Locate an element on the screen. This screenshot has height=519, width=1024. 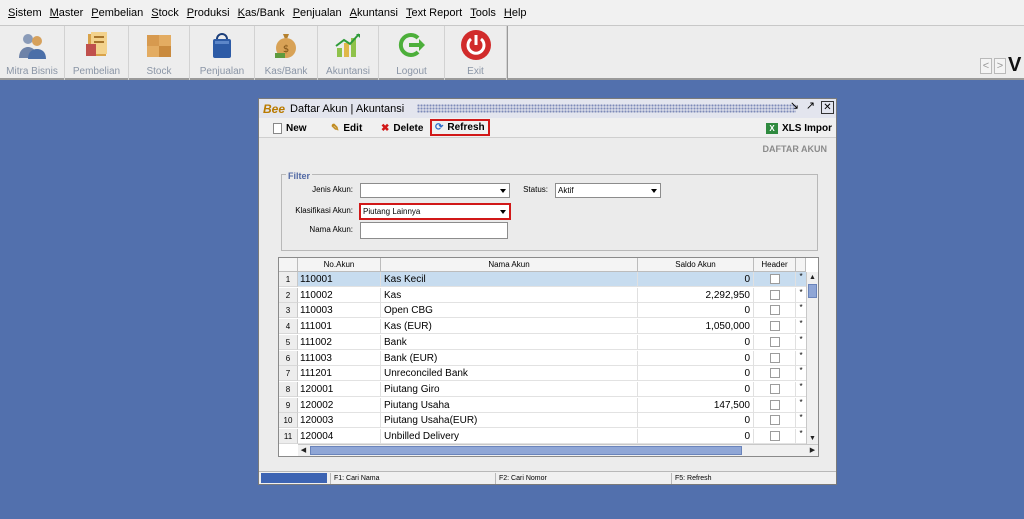
boxes-icon is located at coordinates (159, 45).